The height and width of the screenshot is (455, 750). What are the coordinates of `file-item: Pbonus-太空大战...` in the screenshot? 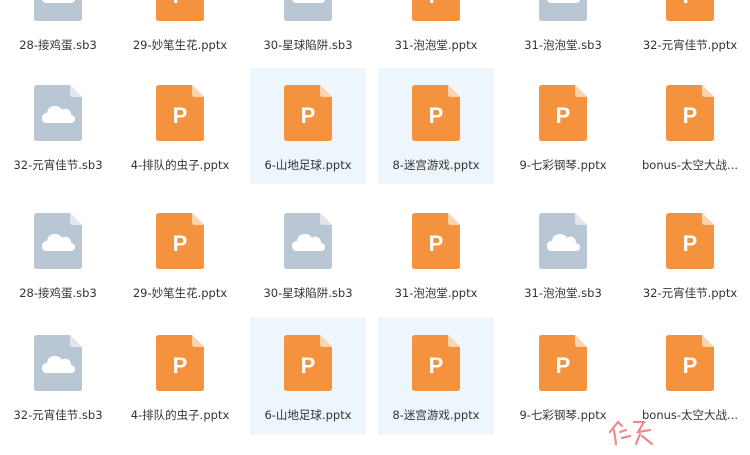 It's located at (690, 126).